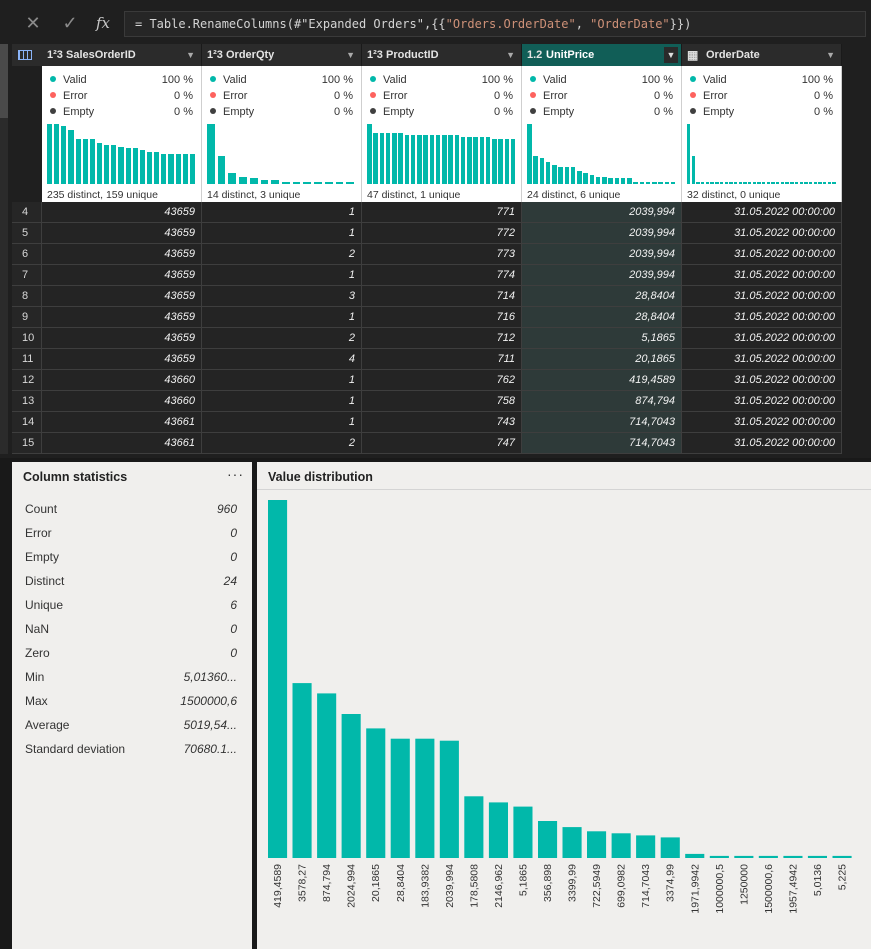 The width and height of the screenshot is (871, 949). Describe the element at coordinates (27, 443) in the screenshot. I see `row-number: 15` at that location.